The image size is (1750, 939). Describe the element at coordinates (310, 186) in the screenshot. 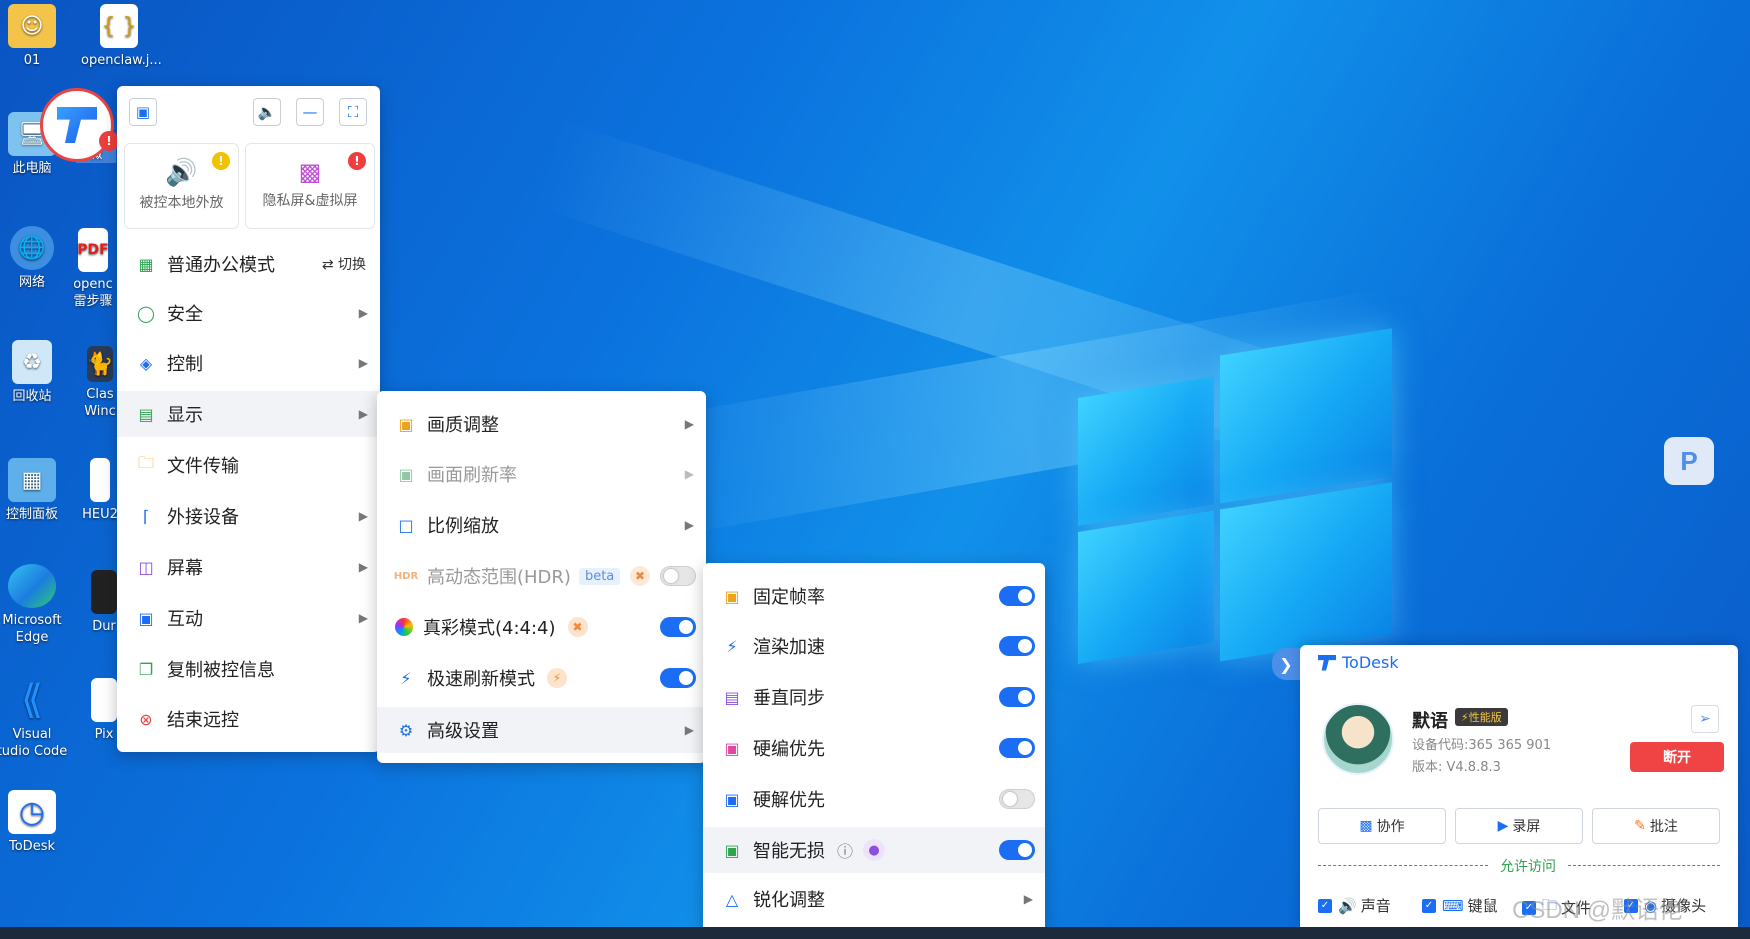

I see `quick-action-privacy-screen: ▩ 隐私屏&虚拟屏 !` at that location.